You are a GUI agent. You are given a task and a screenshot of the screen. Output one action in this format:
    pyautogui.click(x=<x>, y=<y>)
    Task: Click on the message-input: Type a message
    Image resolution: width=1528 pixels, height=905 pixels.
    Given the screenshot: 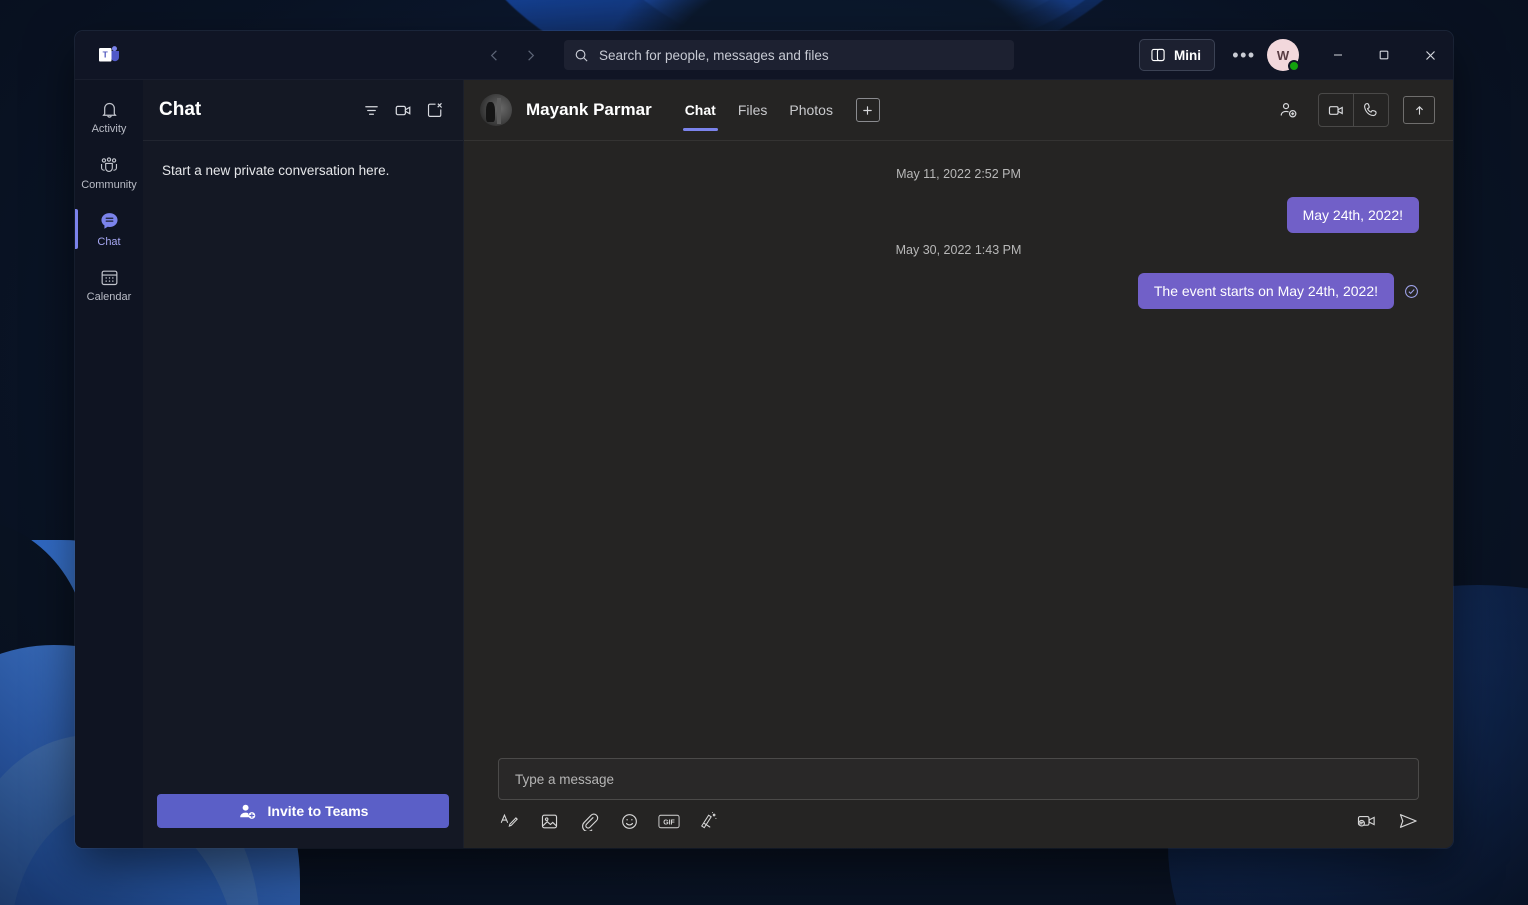 What is the action you would take?
    pyautogui.click(x=958, y=779)
    